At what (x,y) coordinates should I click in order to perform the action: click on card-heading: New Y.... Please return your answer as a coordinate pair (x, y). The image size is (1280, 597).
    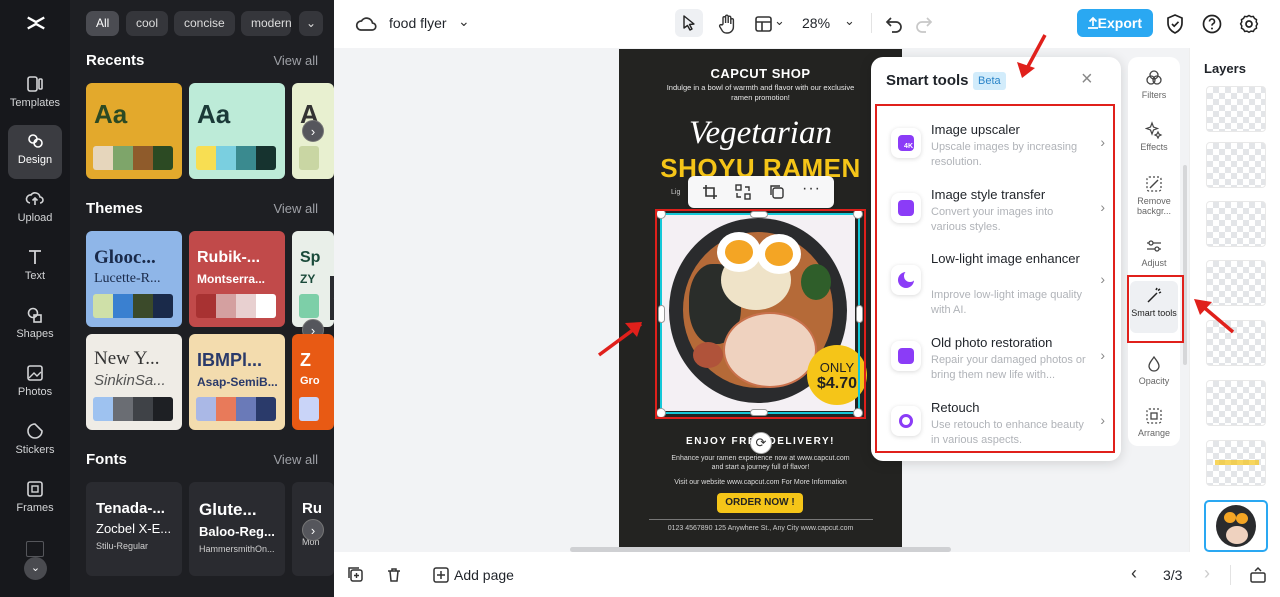
    Looking at the image, I should click on (127, 358).